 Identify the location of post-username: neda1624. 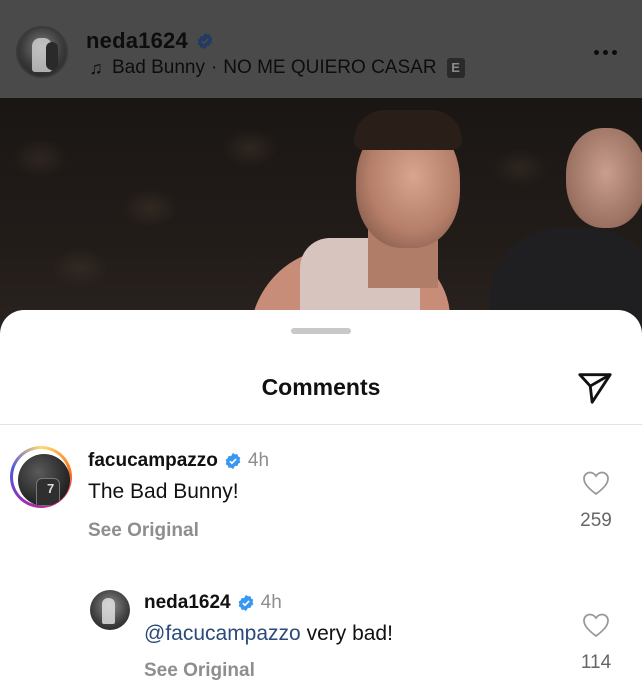
(137, 41).